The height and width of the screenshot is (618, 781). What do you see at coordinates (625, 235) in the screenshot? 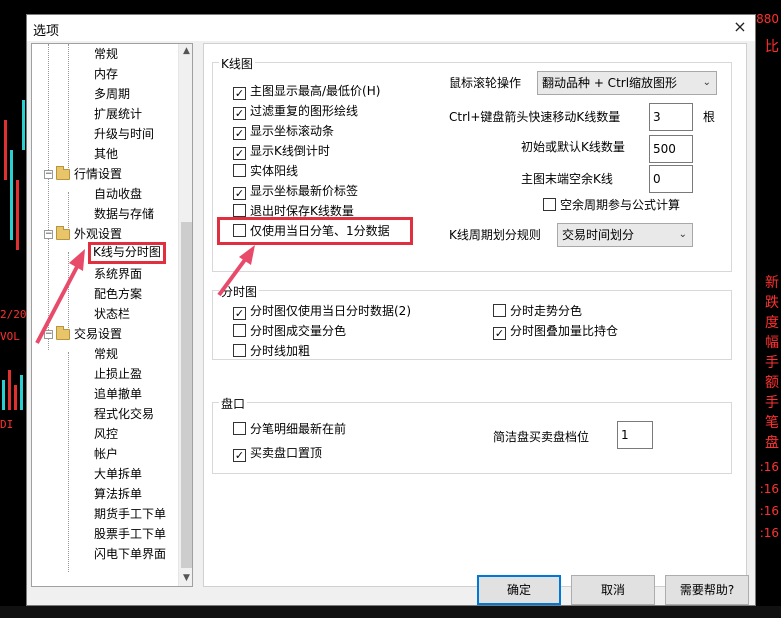
I see `period-rule-select: 交易时间划分 ⌄` at bounding box center [625, 235].